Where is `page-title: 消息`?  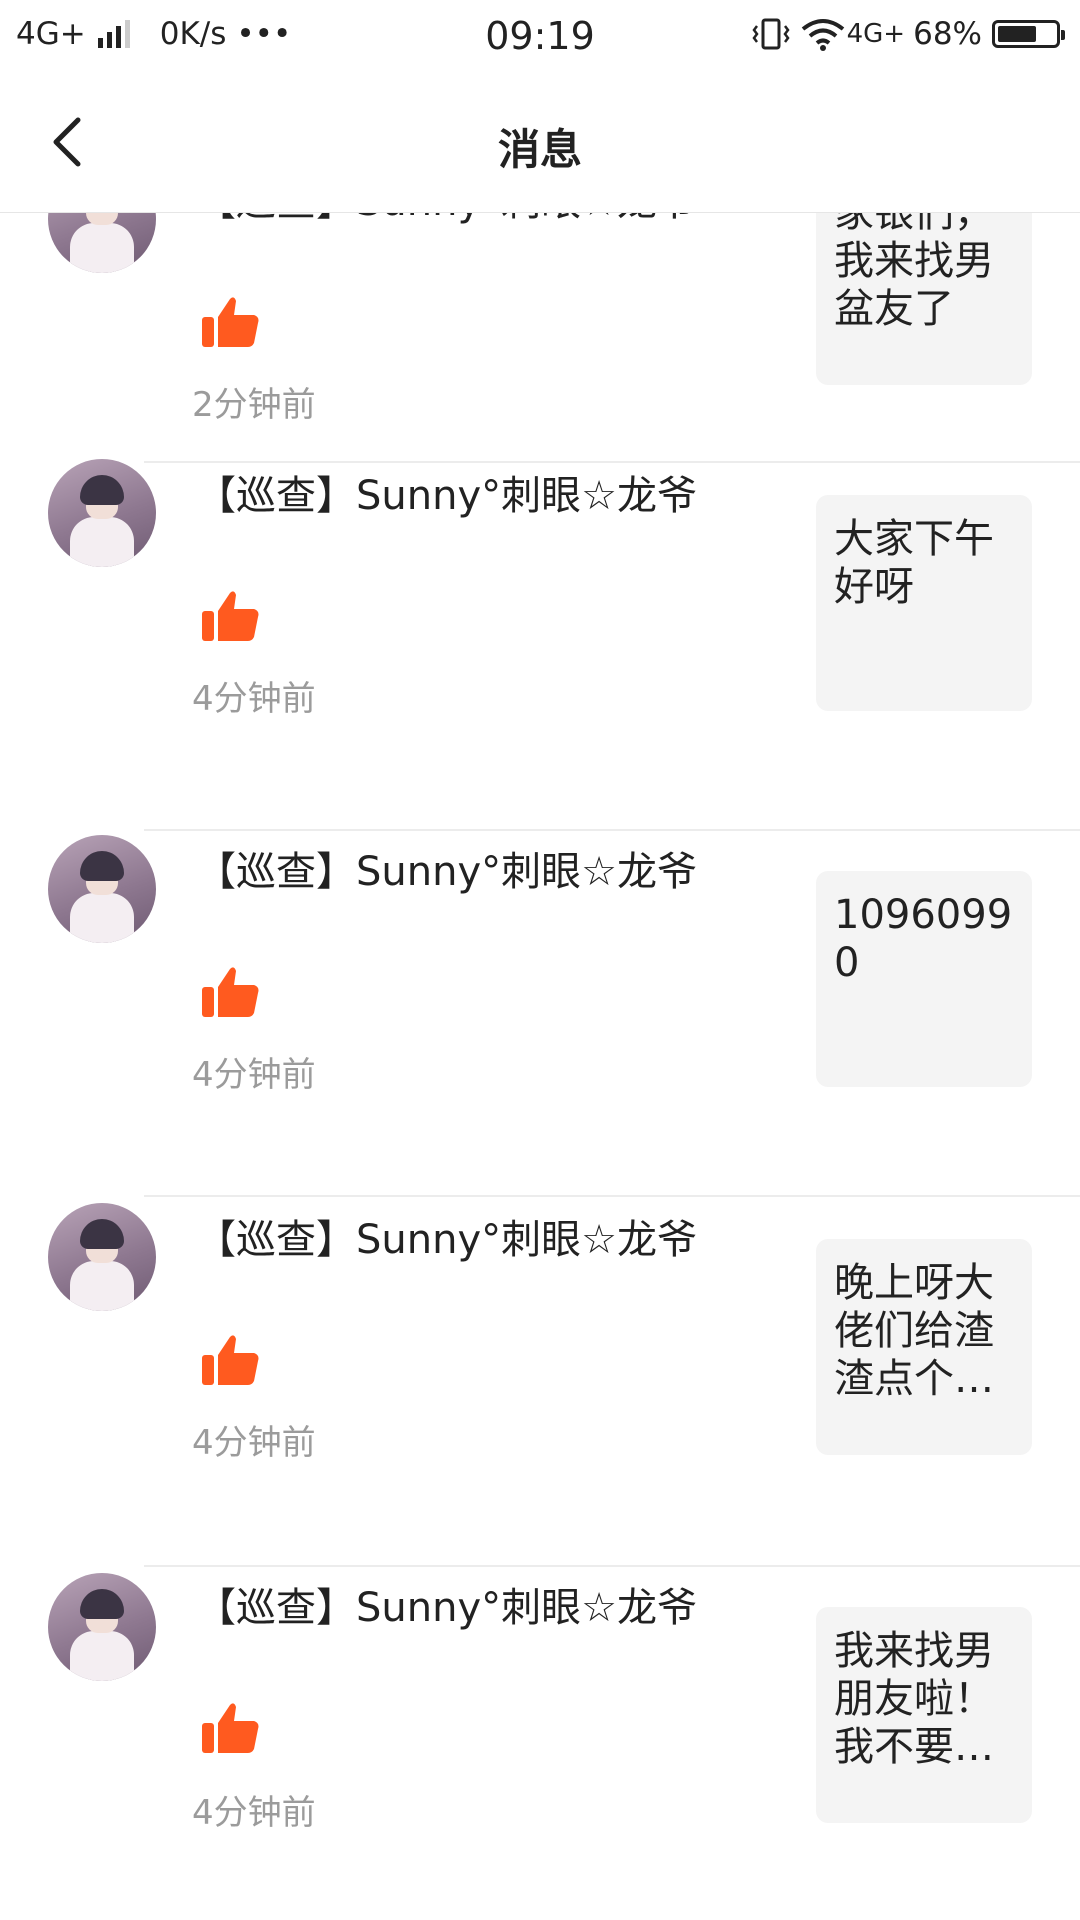 page-title: 消息 is located at coordinates (539, 149).